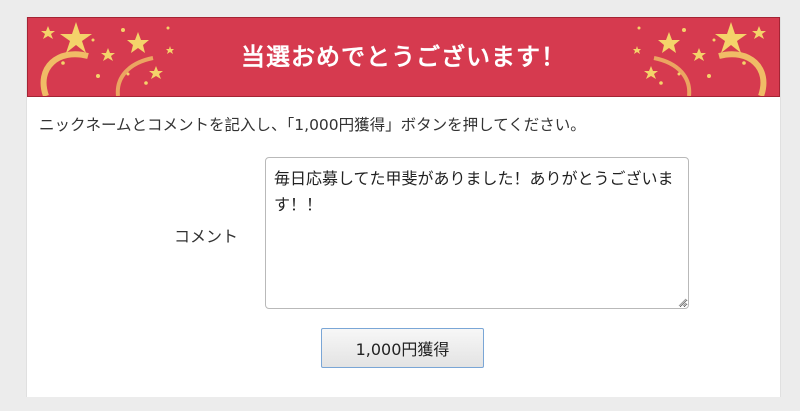 The width and height of the screenshot is (800, 411). Describe the element at coordinates (206, 236) in the screenshot. I see `comment-label: コメント` at that location.